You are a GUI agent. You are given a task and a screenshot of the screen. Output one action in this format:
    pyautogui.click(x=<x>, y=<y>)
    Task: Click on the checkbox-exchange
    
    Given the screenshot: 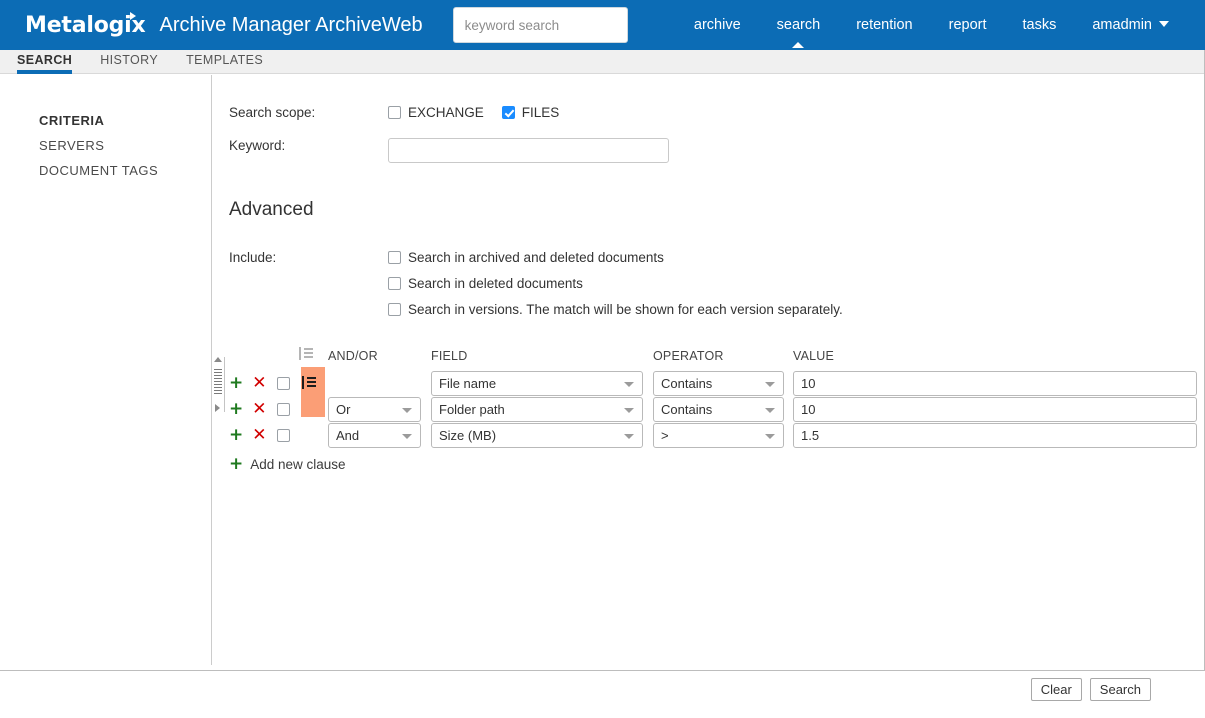 What is the action you would take?
    pyautogui.click(x=394, y=112)
    